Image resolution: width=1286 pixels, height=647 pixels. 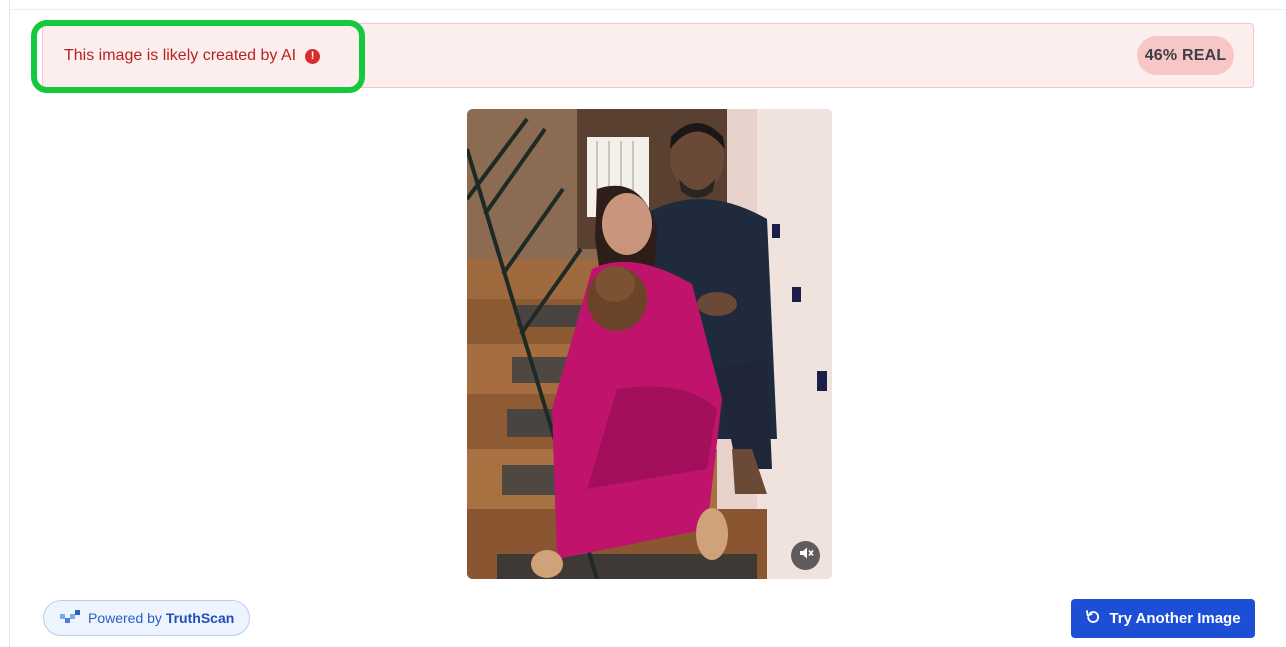 I want to click on annotation-highlight, so click(x=198, y=56).